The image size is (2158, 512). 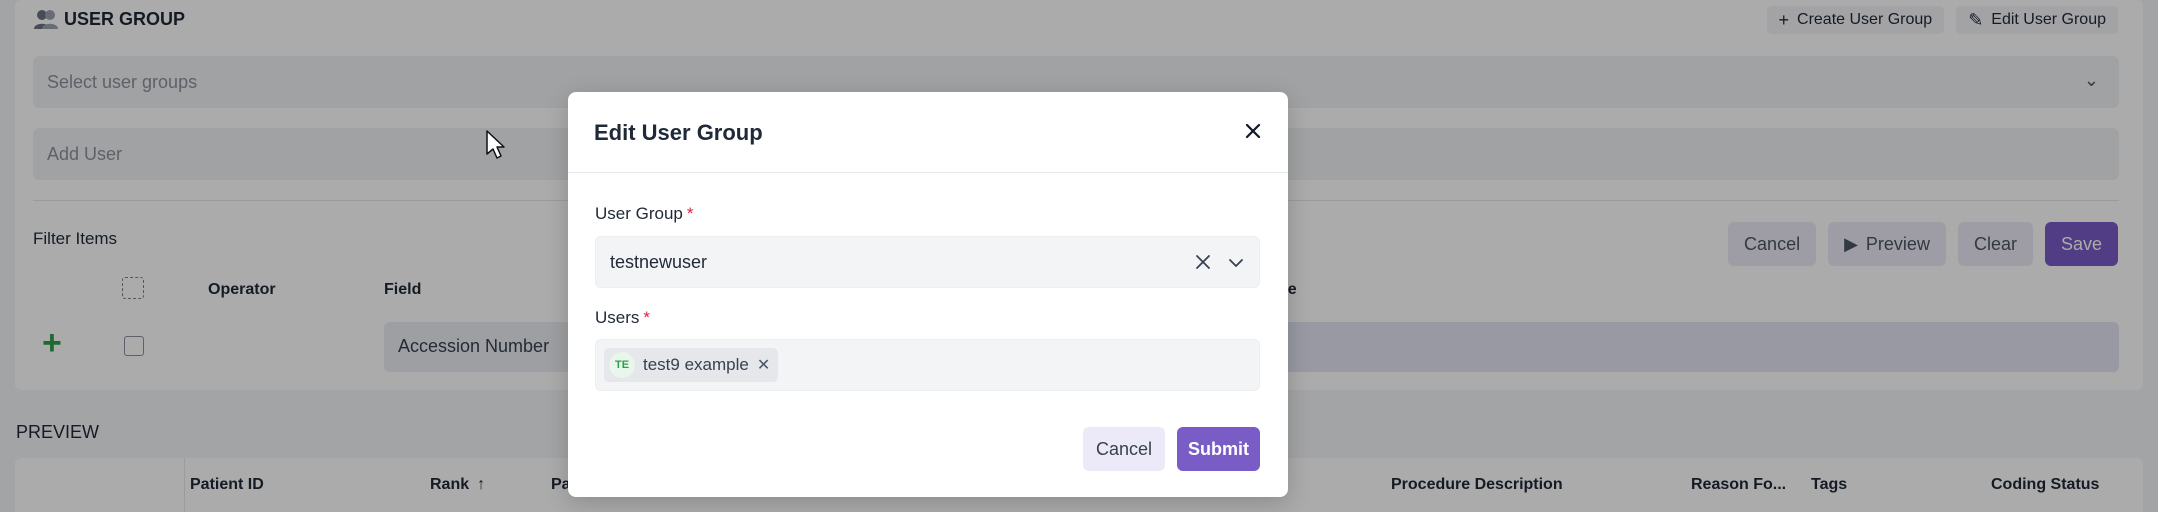 What do you see at coordinates (696, 364) in the screenshot?
I see `user-chip-label: test9 example` at bounding box center [696, 364].